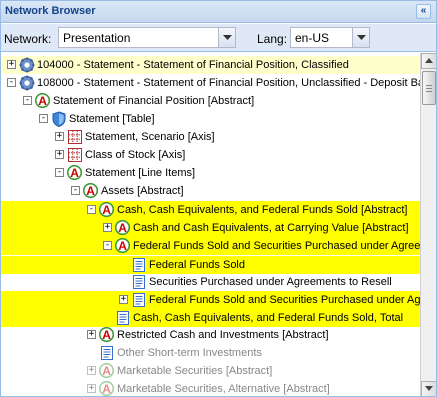 This screenshot has width=437, height=397. Describe the element at coordinates (218, 12) in the screenshot. I see `panel-header: Network Browser «` at that location.